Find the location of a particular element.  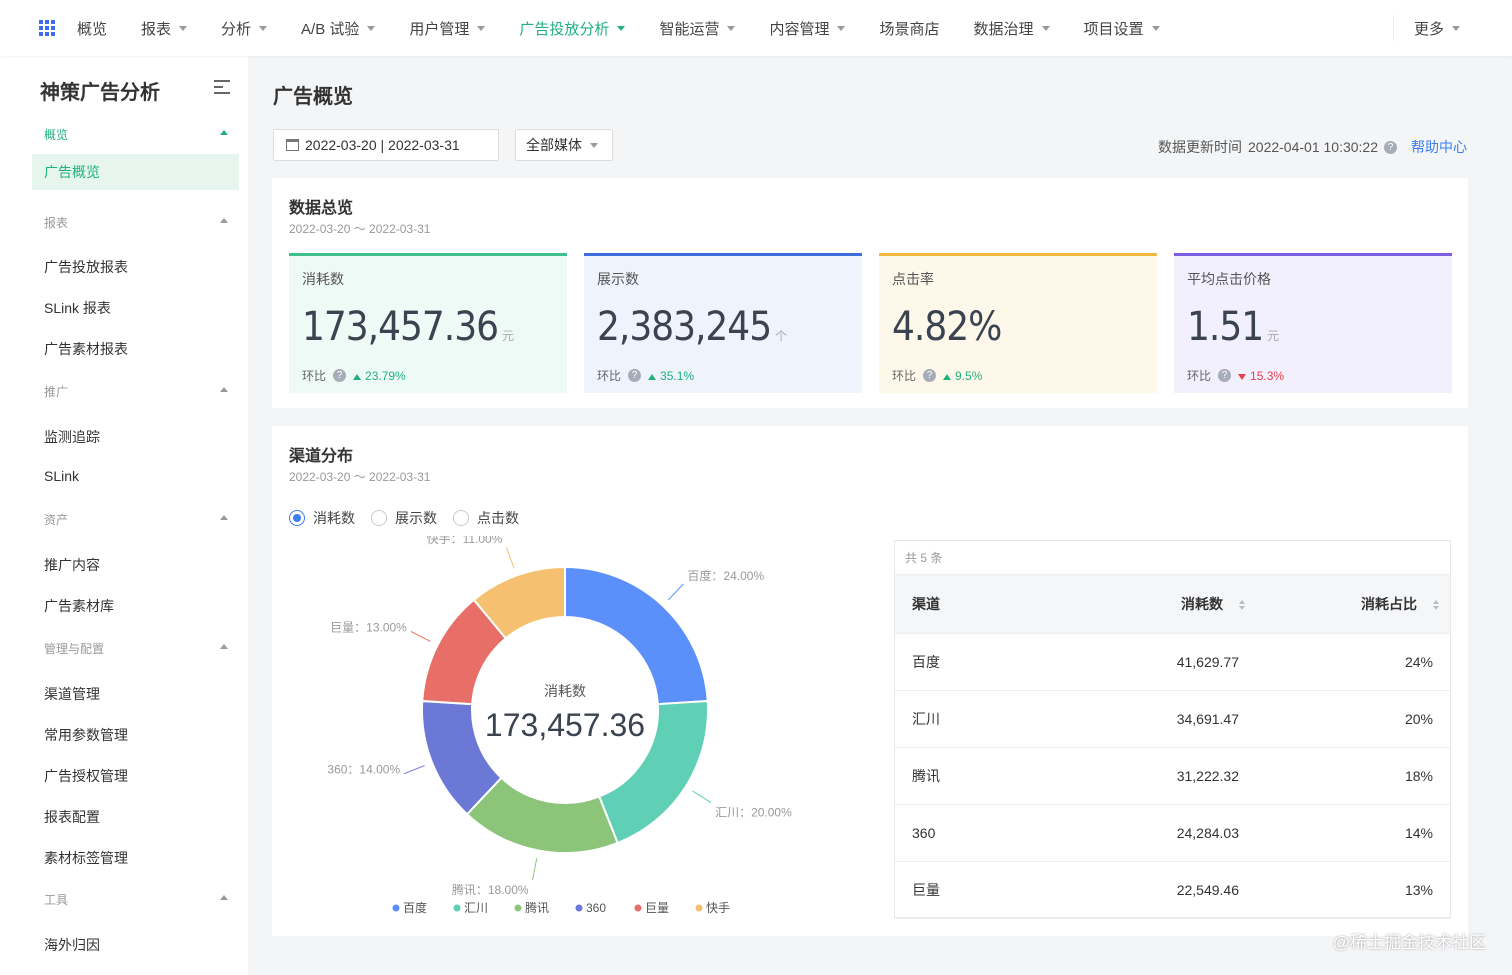

sidebar-item: 海外归因 is located at coordinates (72, 945).